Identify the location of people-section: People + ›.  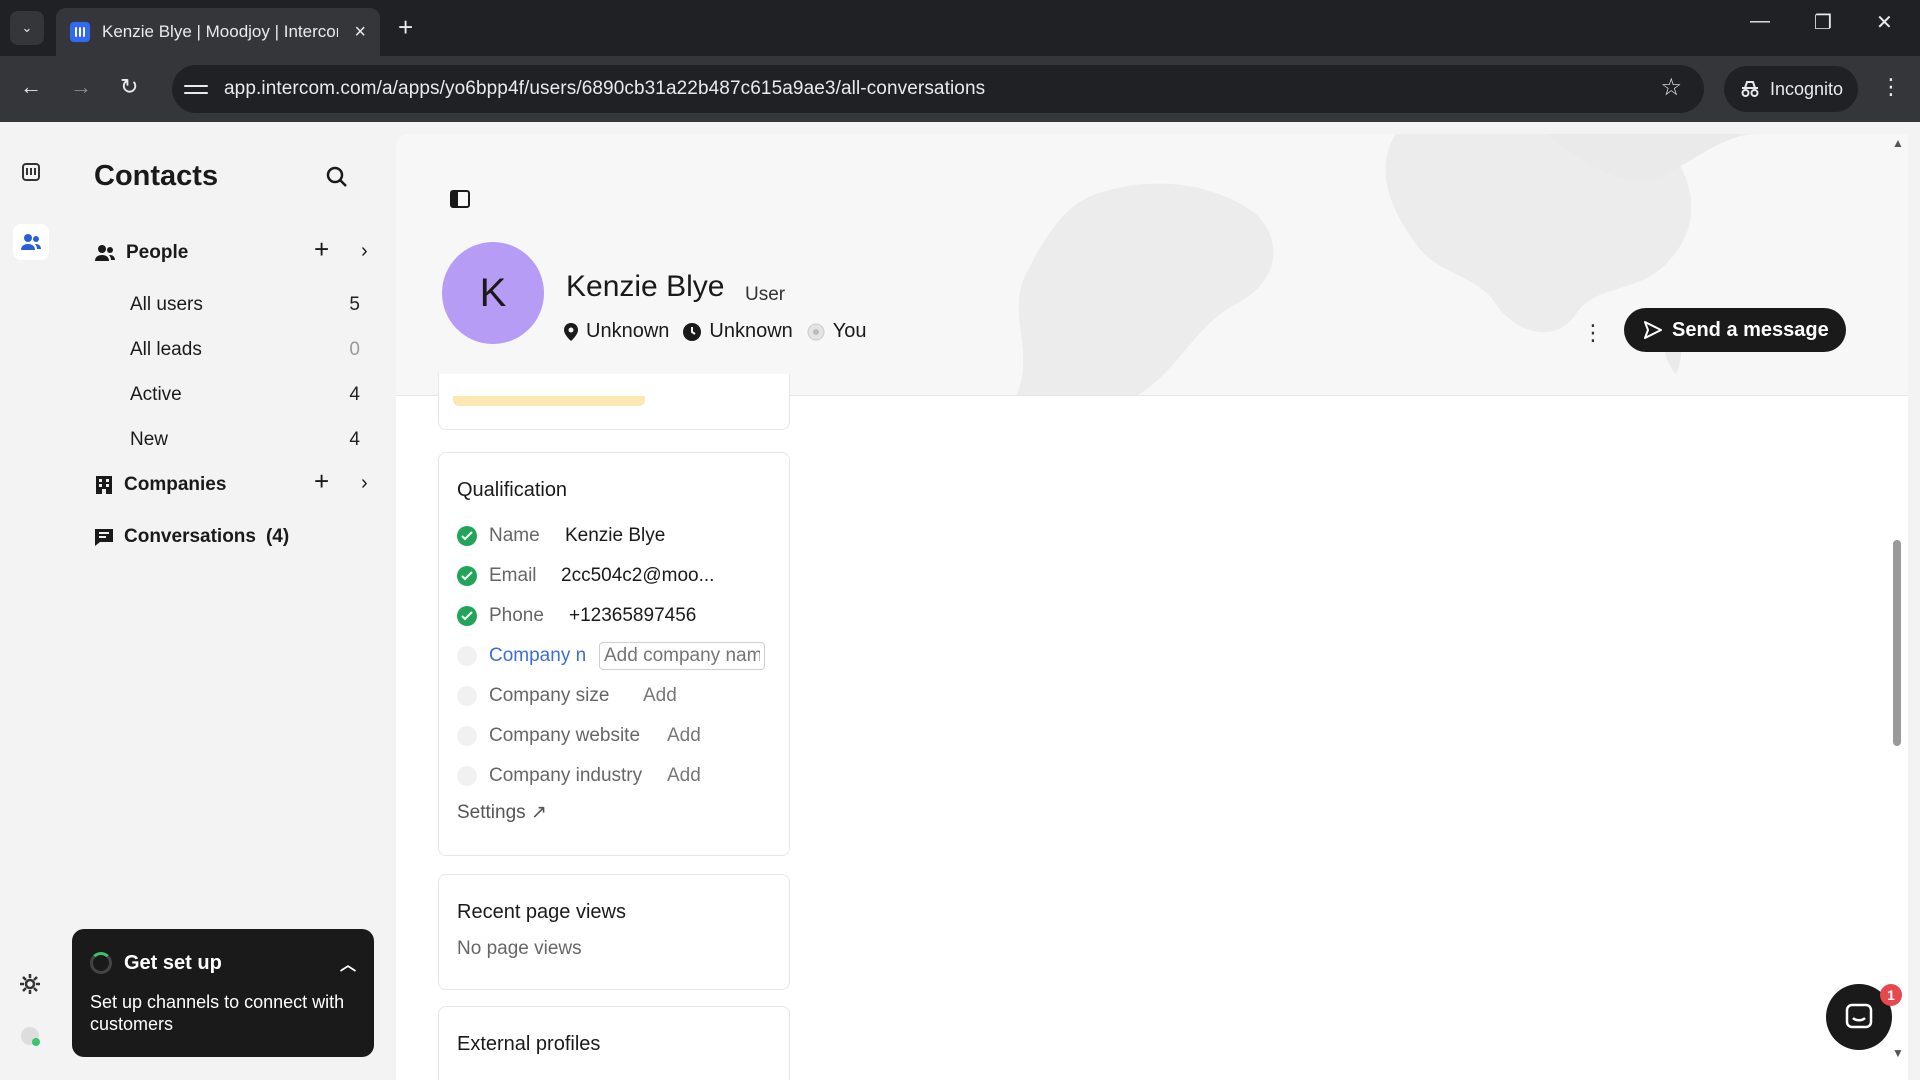
(231, 252).